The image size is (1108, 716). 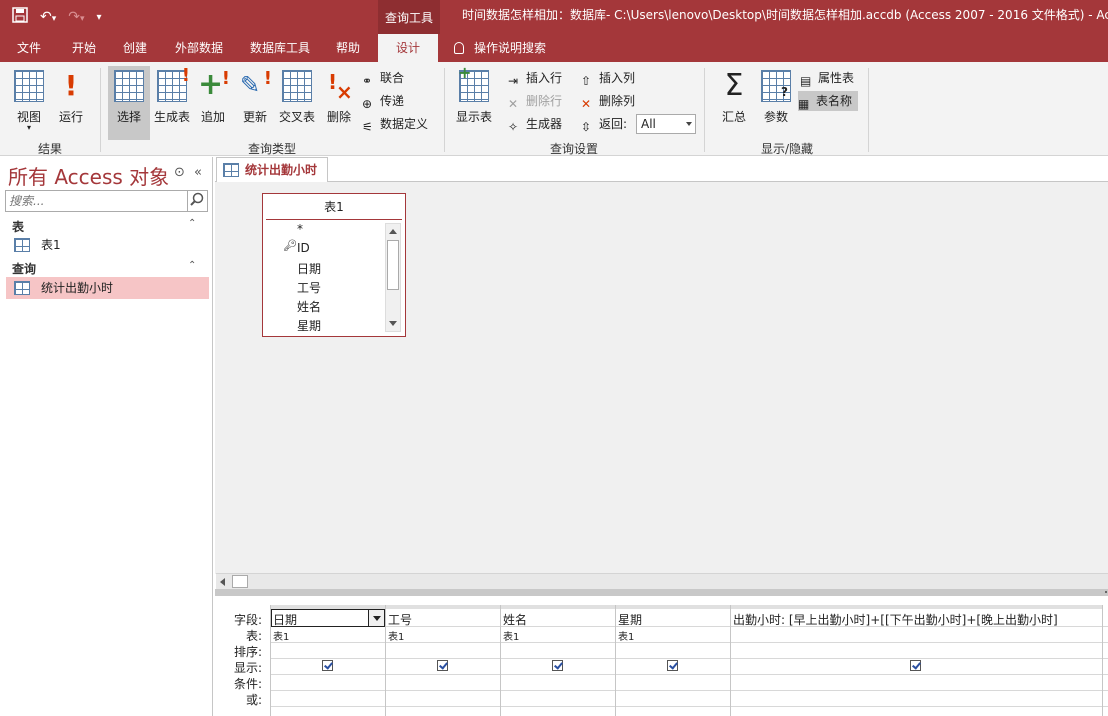 I want to click on document-tab: 统计出勤小时, so click(x=272, y=169).